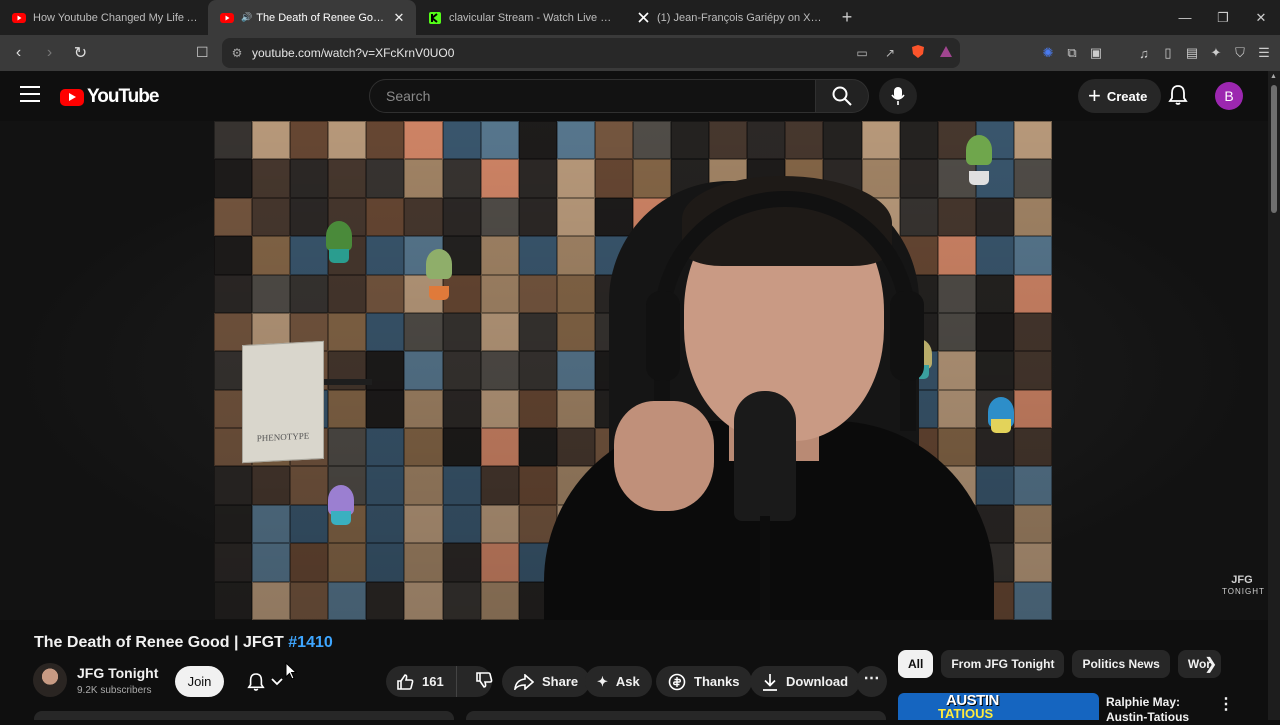 Image resolution: width=1280 pixels, height=725 pixels. What do you see at coordinates (237, 53) in the screenshot?
I see `site-info-icon: ⚙` at bounding box center [237, 53].